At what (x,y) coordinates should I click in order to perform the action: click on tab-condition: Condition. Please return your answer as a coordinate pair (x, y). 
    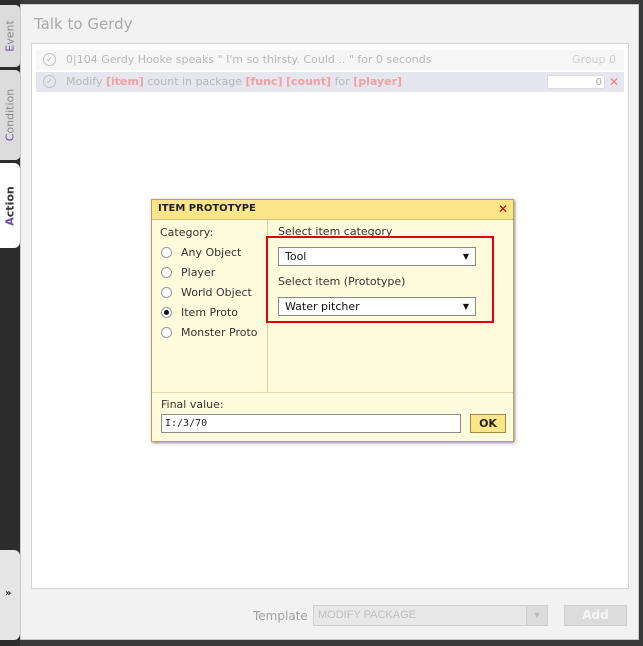
    Looking at the image, I should click on (10, 115).